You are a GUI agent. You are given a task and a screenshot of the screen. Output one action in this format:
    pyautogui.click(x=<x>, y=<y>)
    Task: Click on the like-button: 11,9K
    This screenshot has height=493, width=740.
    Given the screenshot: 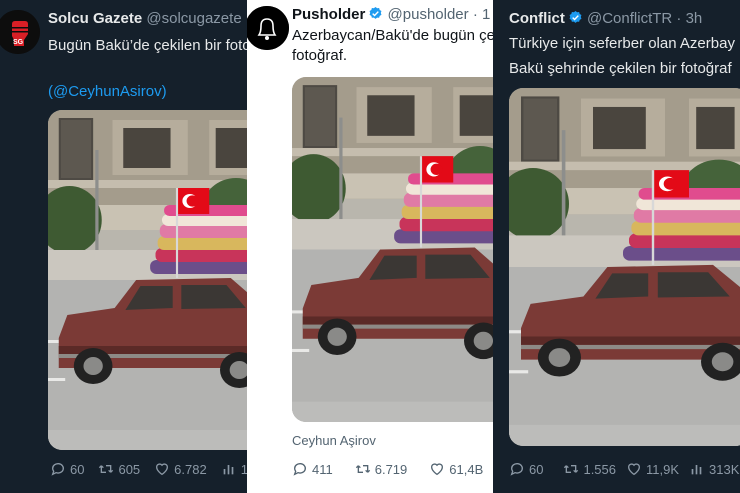 What is the action you would take?
    pyautogui.click(x=652, y=469)
    